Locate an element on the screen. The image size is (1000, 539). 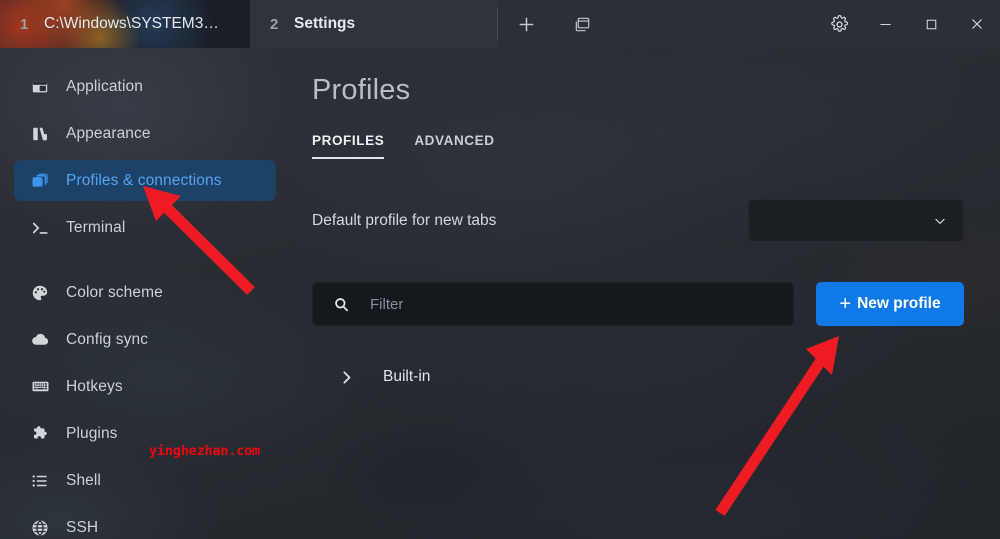
close-icon is located at coordinates (977, 24).